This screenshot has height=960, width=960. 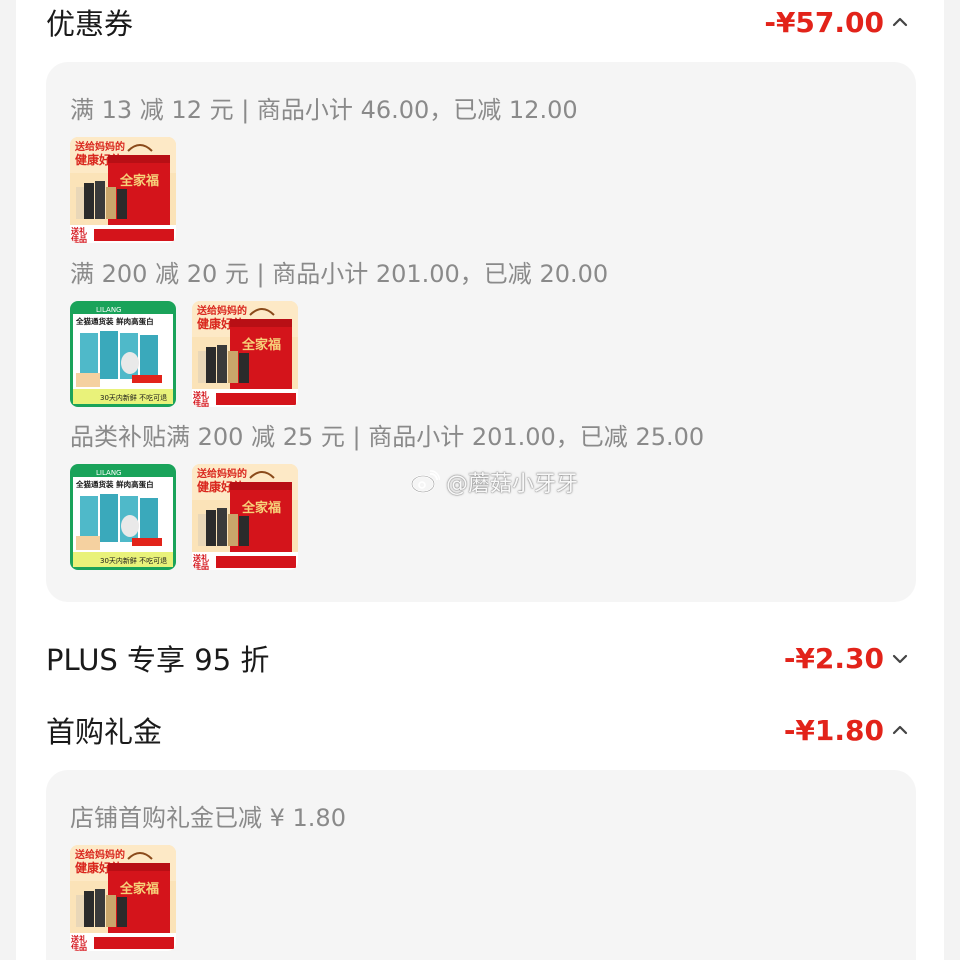 What do you see at coordinates (208, 818) in the screenshot?
I see `first-purchase-detail-text: 店铺首购礼金已减 ¥ 1.80` at bounding box center [208, 818].